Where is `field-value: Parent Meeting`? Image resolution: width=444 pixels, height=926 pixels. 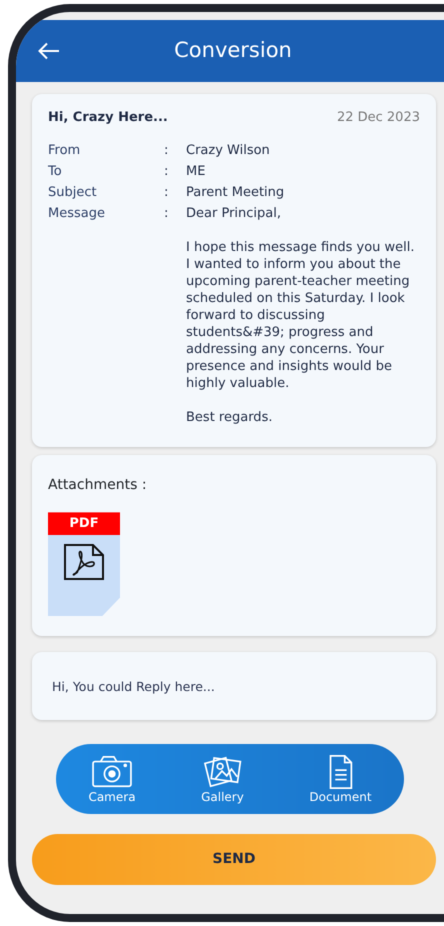 field-value: Parent Meeting is located at coordinates (236, 193).